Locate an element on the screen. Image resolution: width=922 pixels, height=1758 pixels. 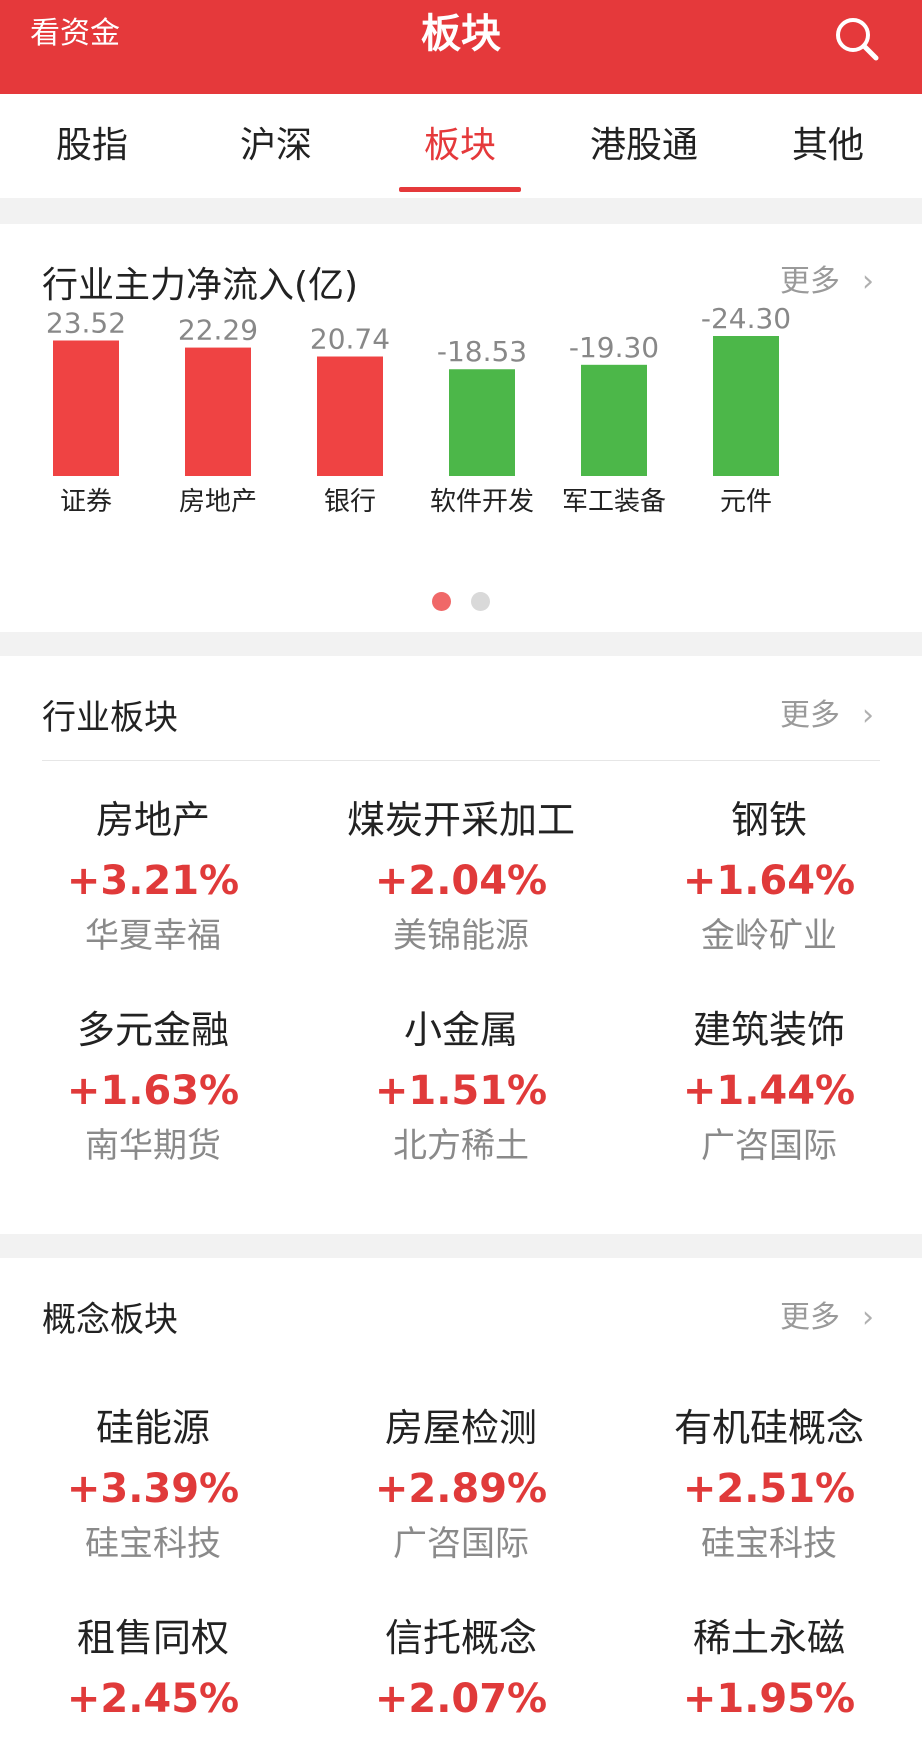
concept-item: 信托概念 +2.07% is located at coordinates (461, 1670).